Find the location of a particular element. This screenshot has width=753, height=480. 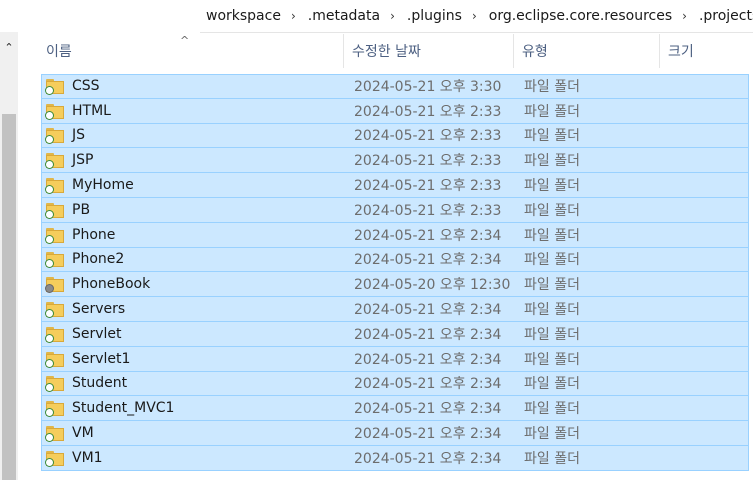

breadcrumb-item-metadata: .metadata is located at coordinates (343, 16).